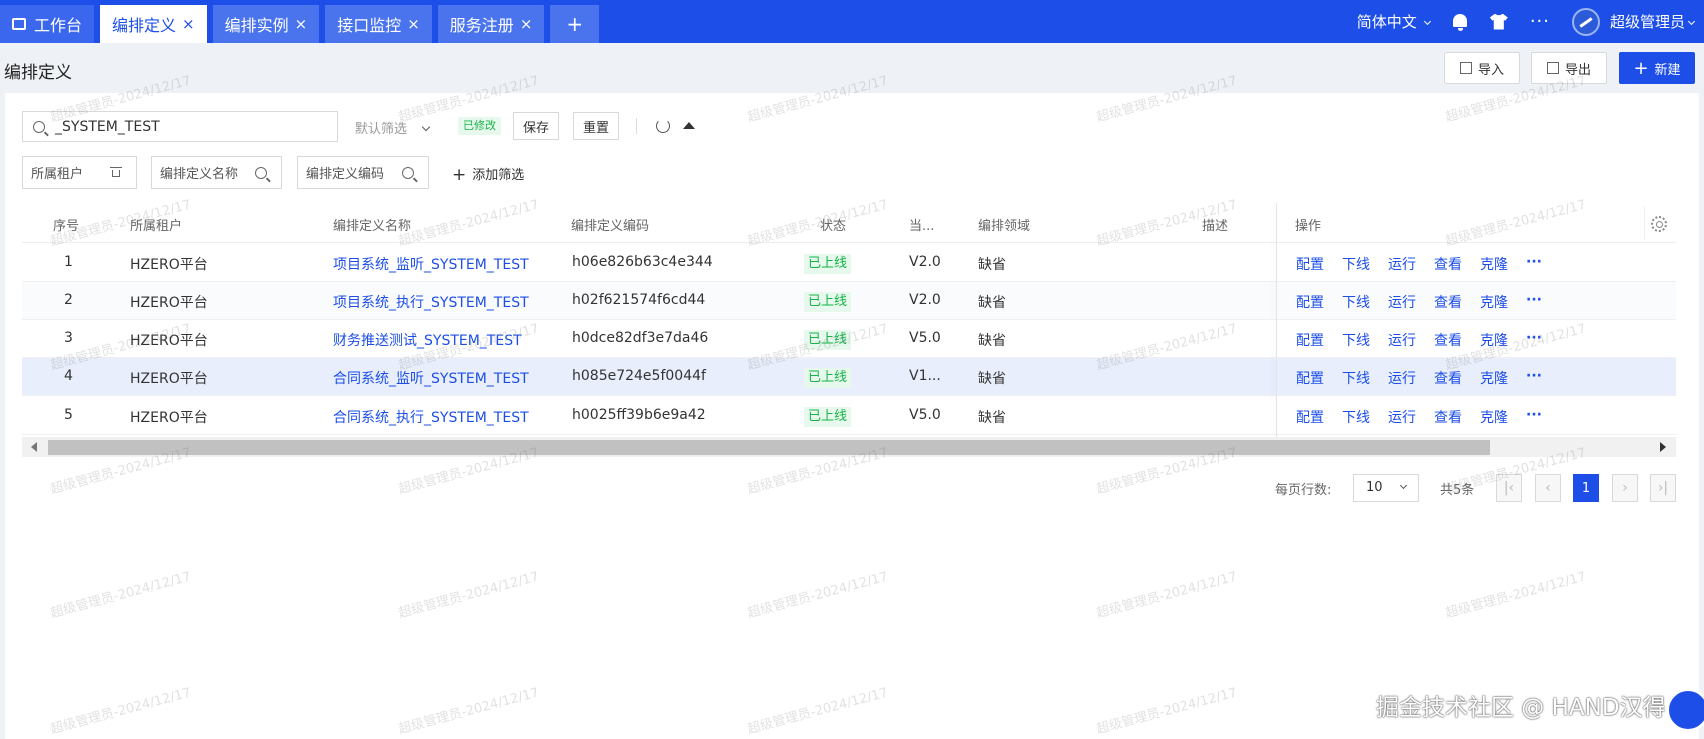 The image size is (1704, 739). What do you see at coordinates (266, 24) in the screenshot?
I see `tab-orchestration-instance: 编排实例 ×` at bounding box center [266, 24].